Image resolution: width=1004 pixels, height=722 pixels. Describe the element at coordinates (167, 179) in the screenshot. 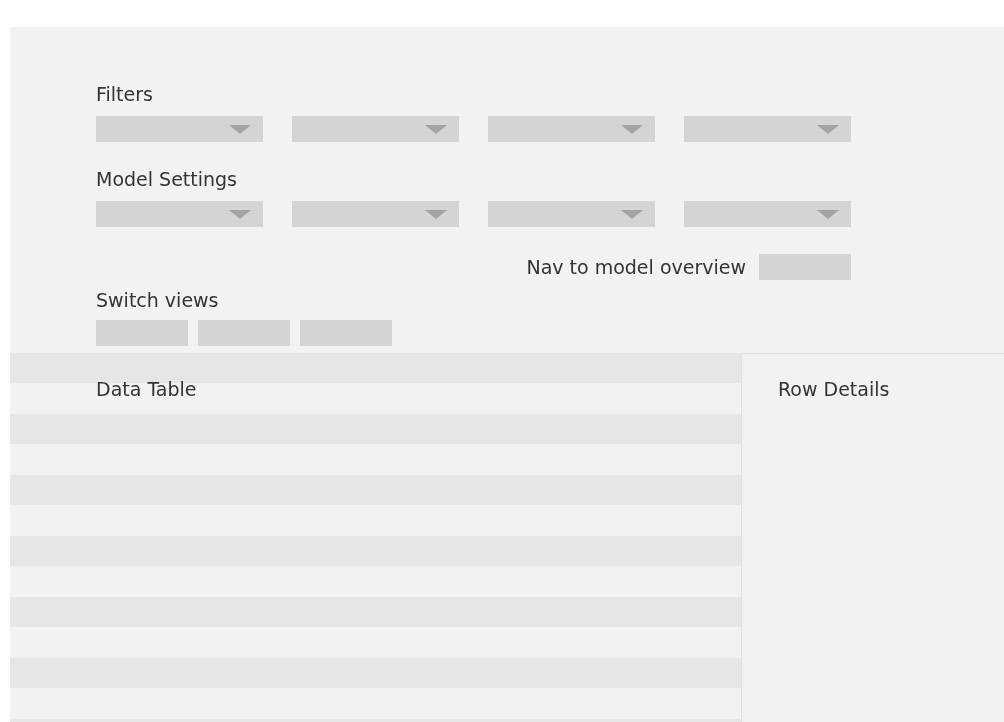

I see `section-label: Model Settings` at that location.